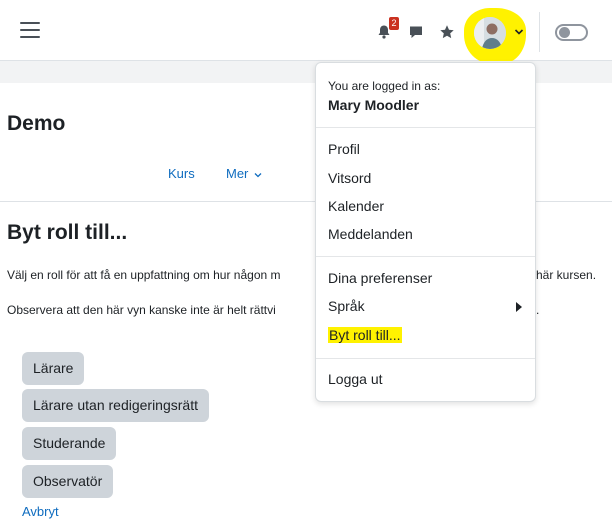  I want to click on menu-item-kalender: Kalender, so click(356, 206).